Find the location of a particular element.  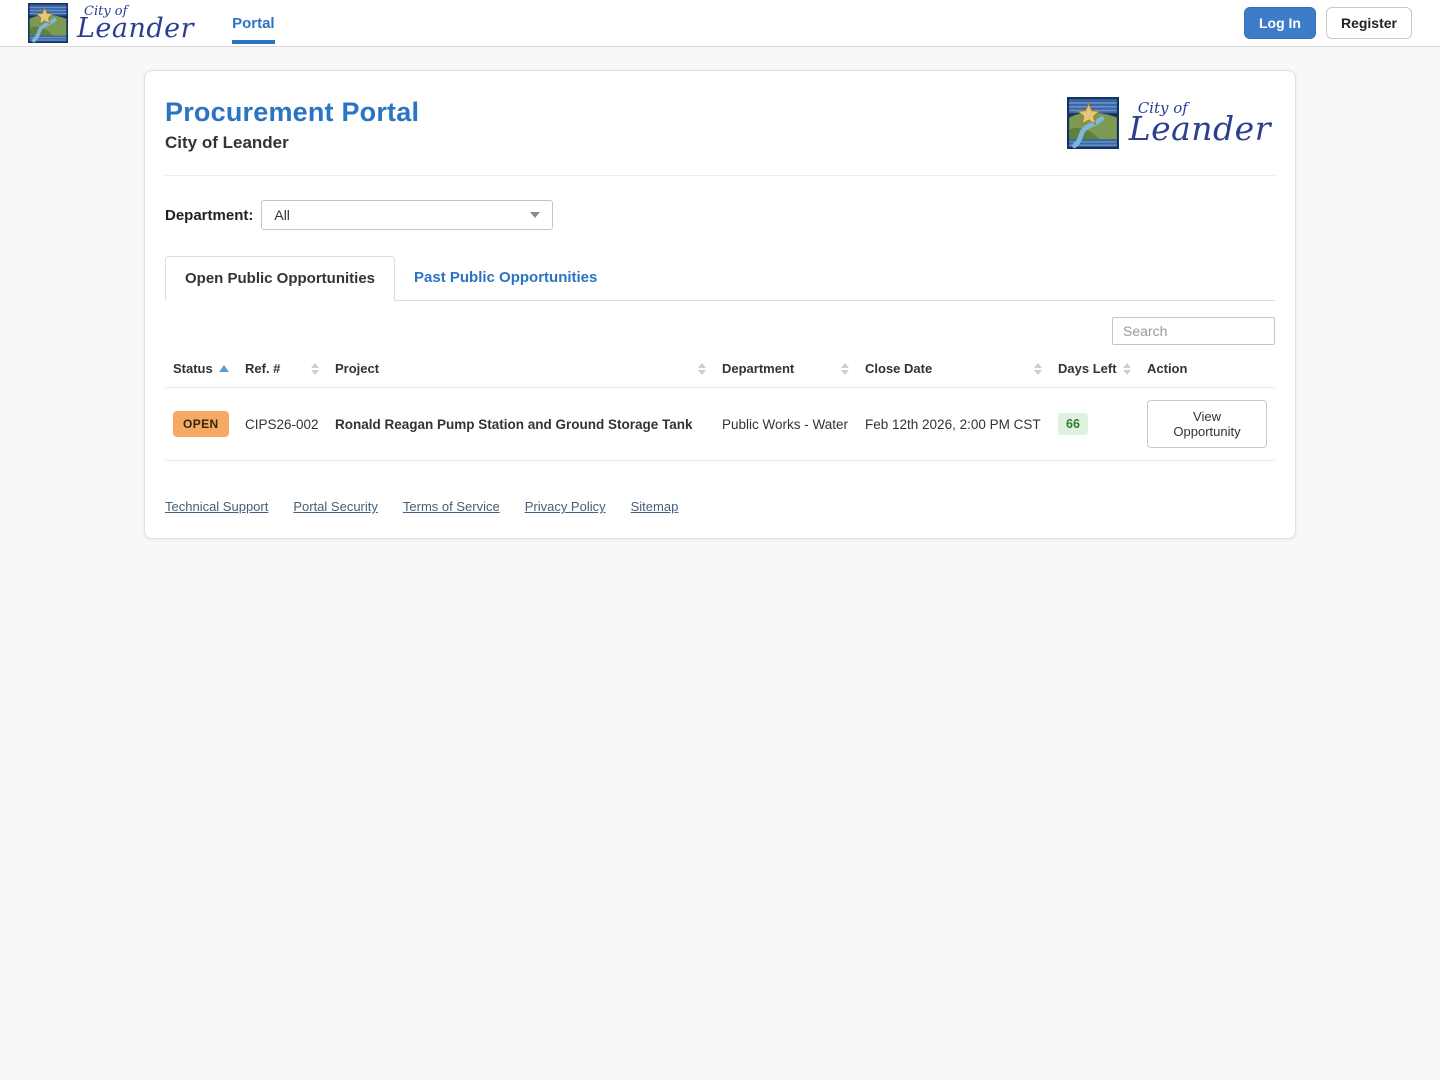

view-opportunity-button: View Opportunity is located at coordinates (1207, 424).